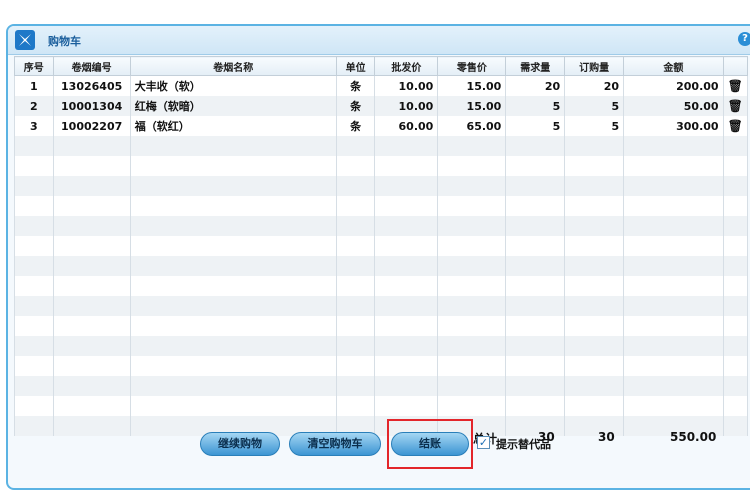  What do you see at coordinates (34, 66) in the screenshot?
I see `header-index: 序号` at bounding box center [34, 66].